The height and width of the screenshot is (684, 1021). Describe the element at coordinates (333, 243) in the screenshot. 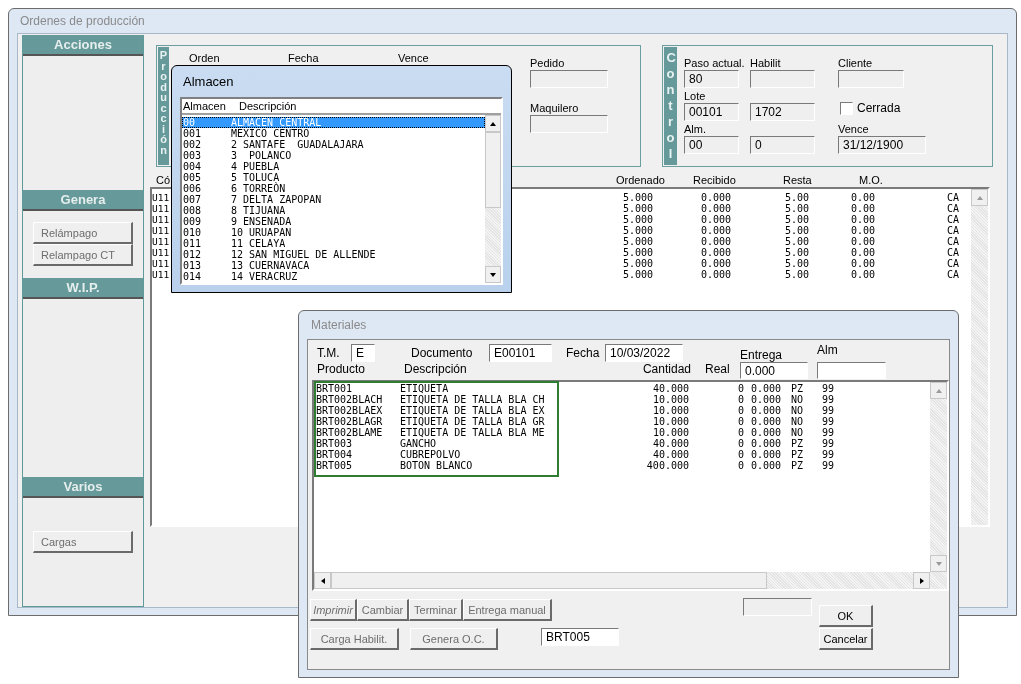

I see `list-row: 011 11 CELAYA` at that location.